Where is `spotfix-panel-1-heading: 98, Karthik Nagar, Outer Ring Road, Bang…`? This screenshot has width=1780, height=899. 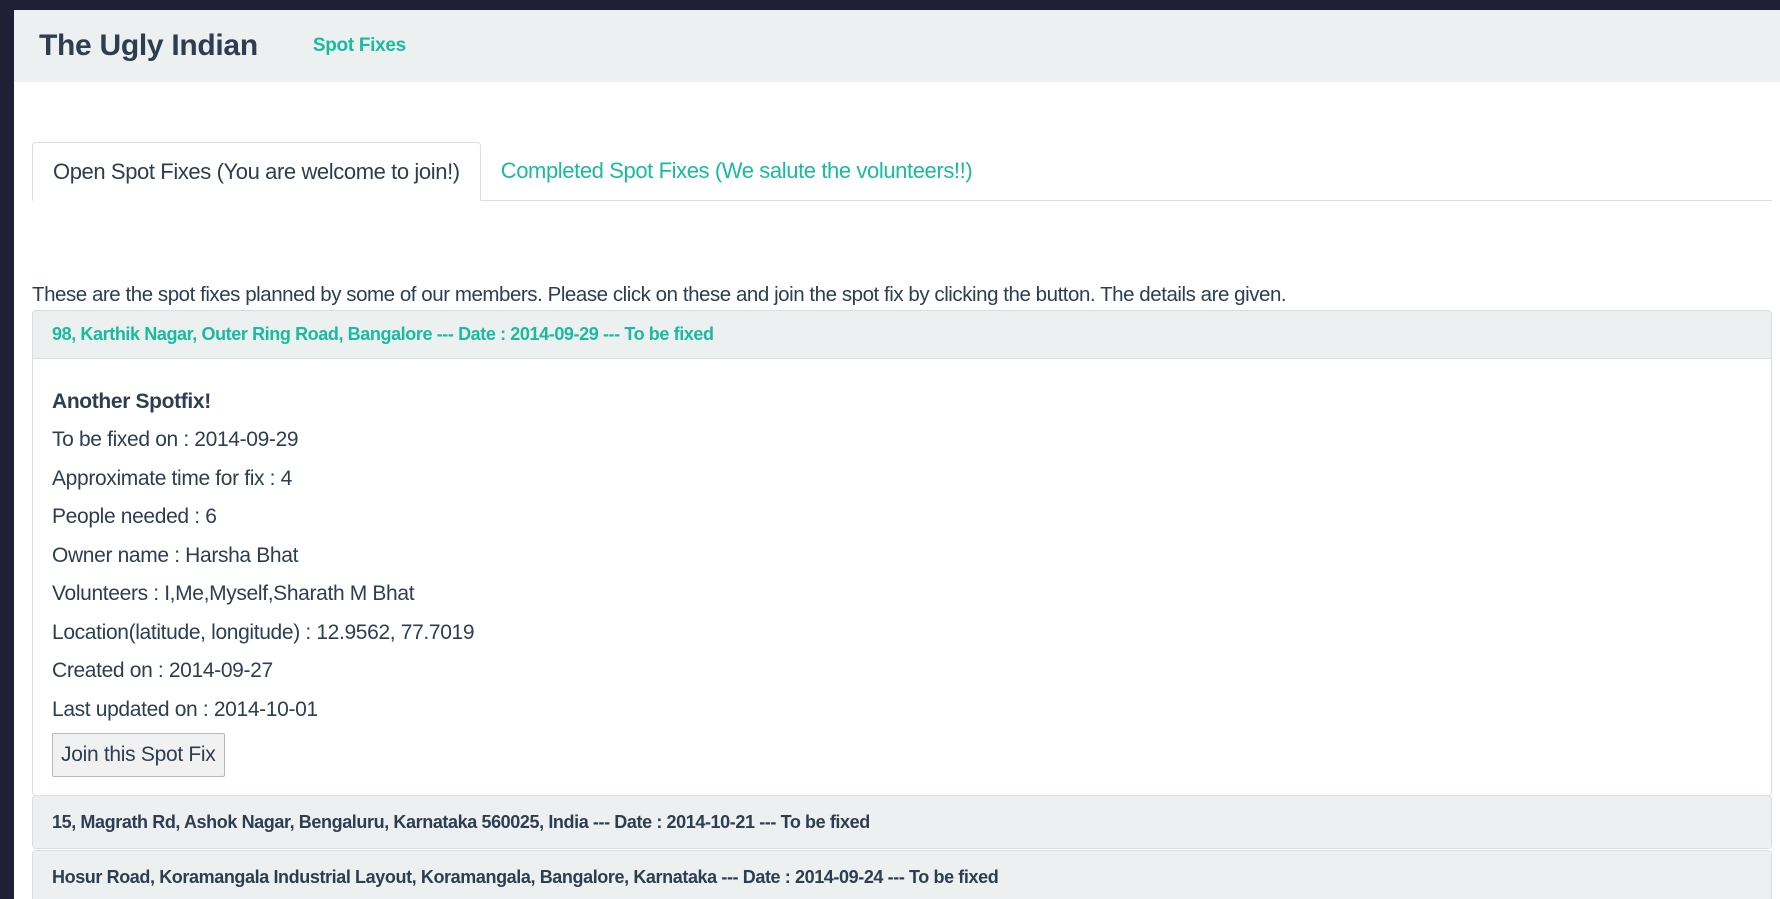 spotfix-panel-1-heading: 98, Karthik Nagar, Outer Ring Road, Bang… is located at coordinates (902, 335).